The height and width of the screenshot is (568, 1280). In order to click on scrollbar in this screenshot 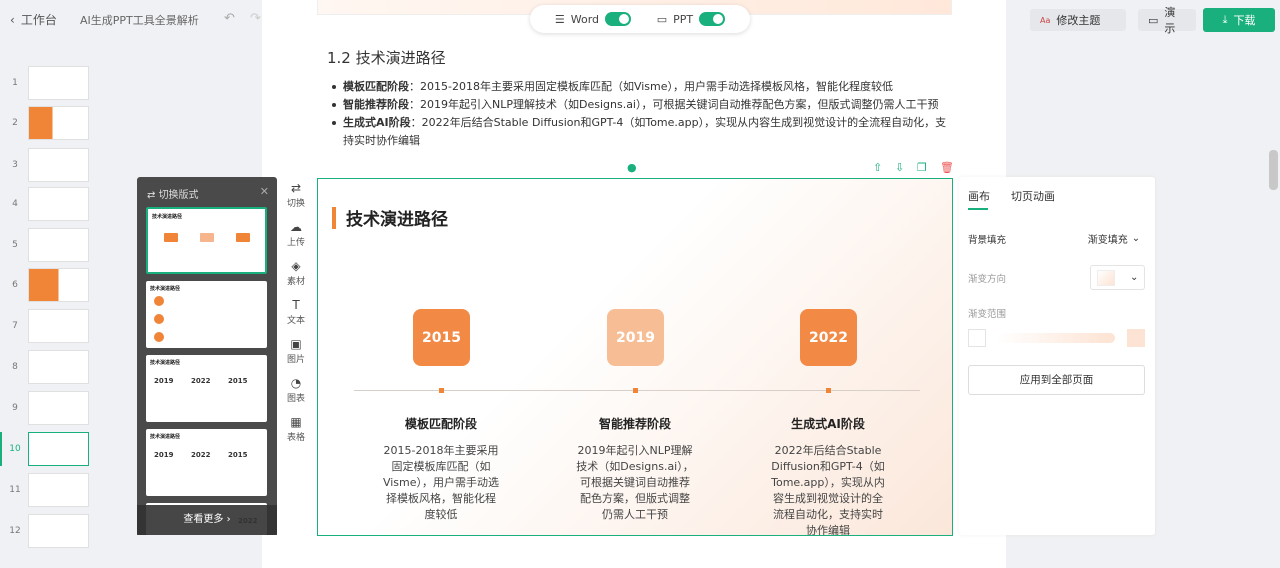, I will do `click(1273, 170)`.